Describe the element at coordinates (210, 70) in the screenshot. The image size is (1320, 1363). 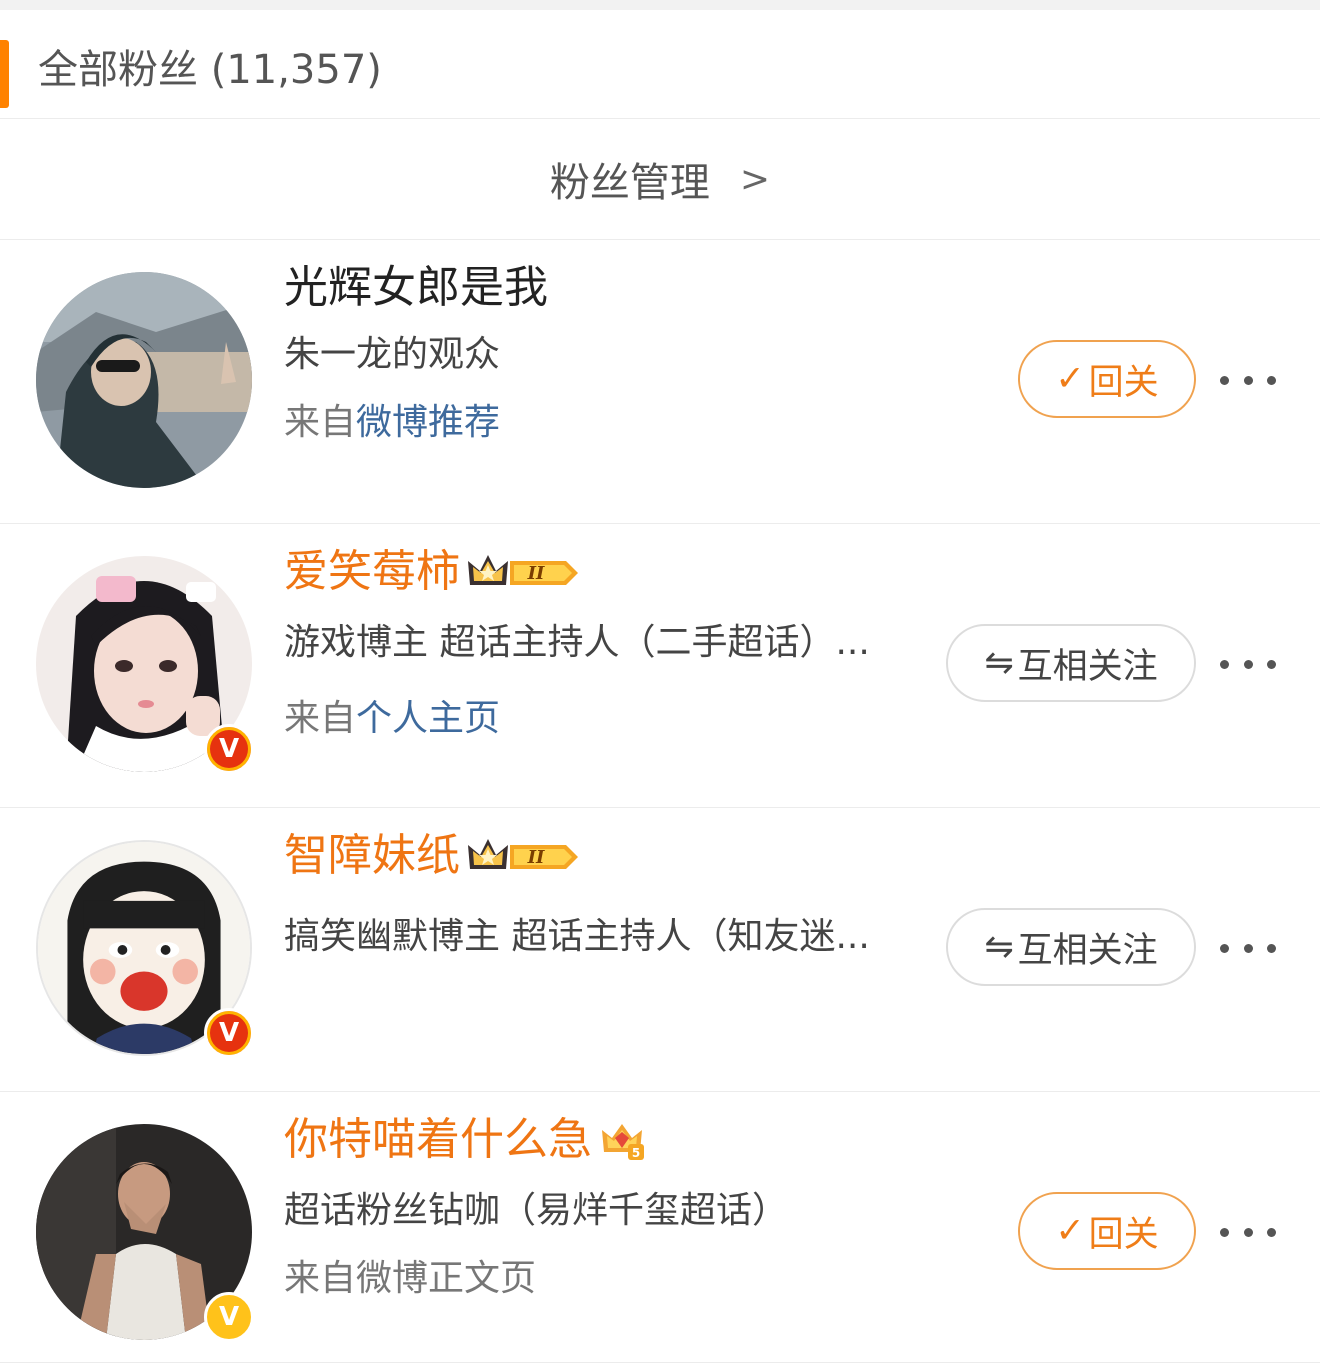
I see `page-title: 全部粉丝 (11,357)` at that location.